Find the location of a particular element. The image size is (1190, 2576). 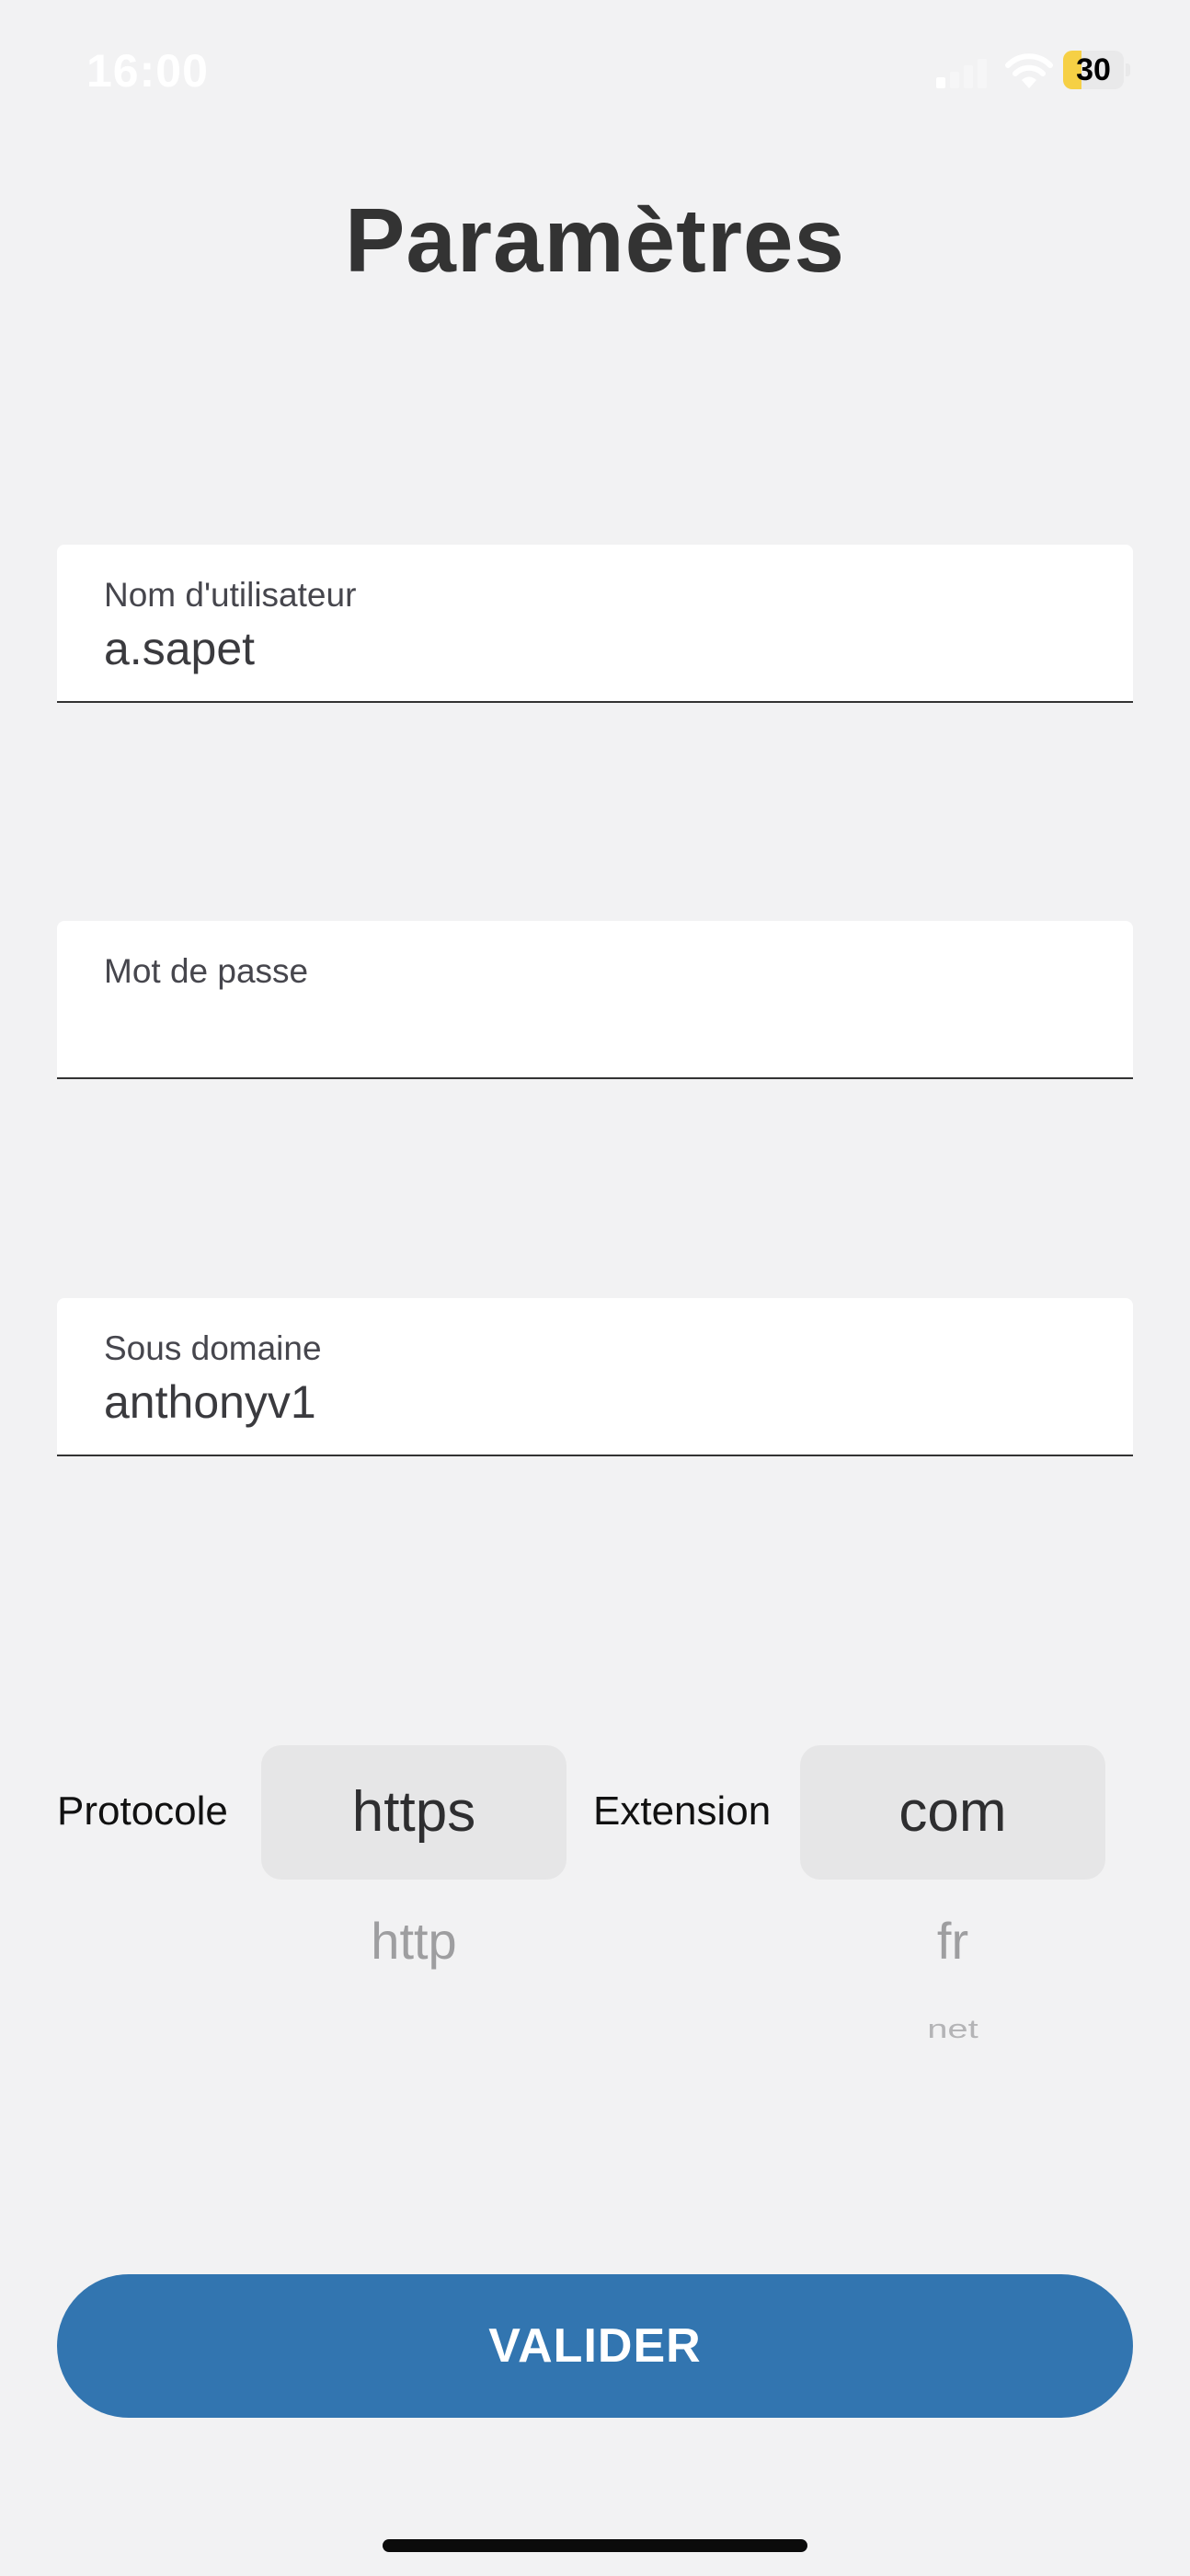

battery-level: 30 is located at coordinates (1093, 69).